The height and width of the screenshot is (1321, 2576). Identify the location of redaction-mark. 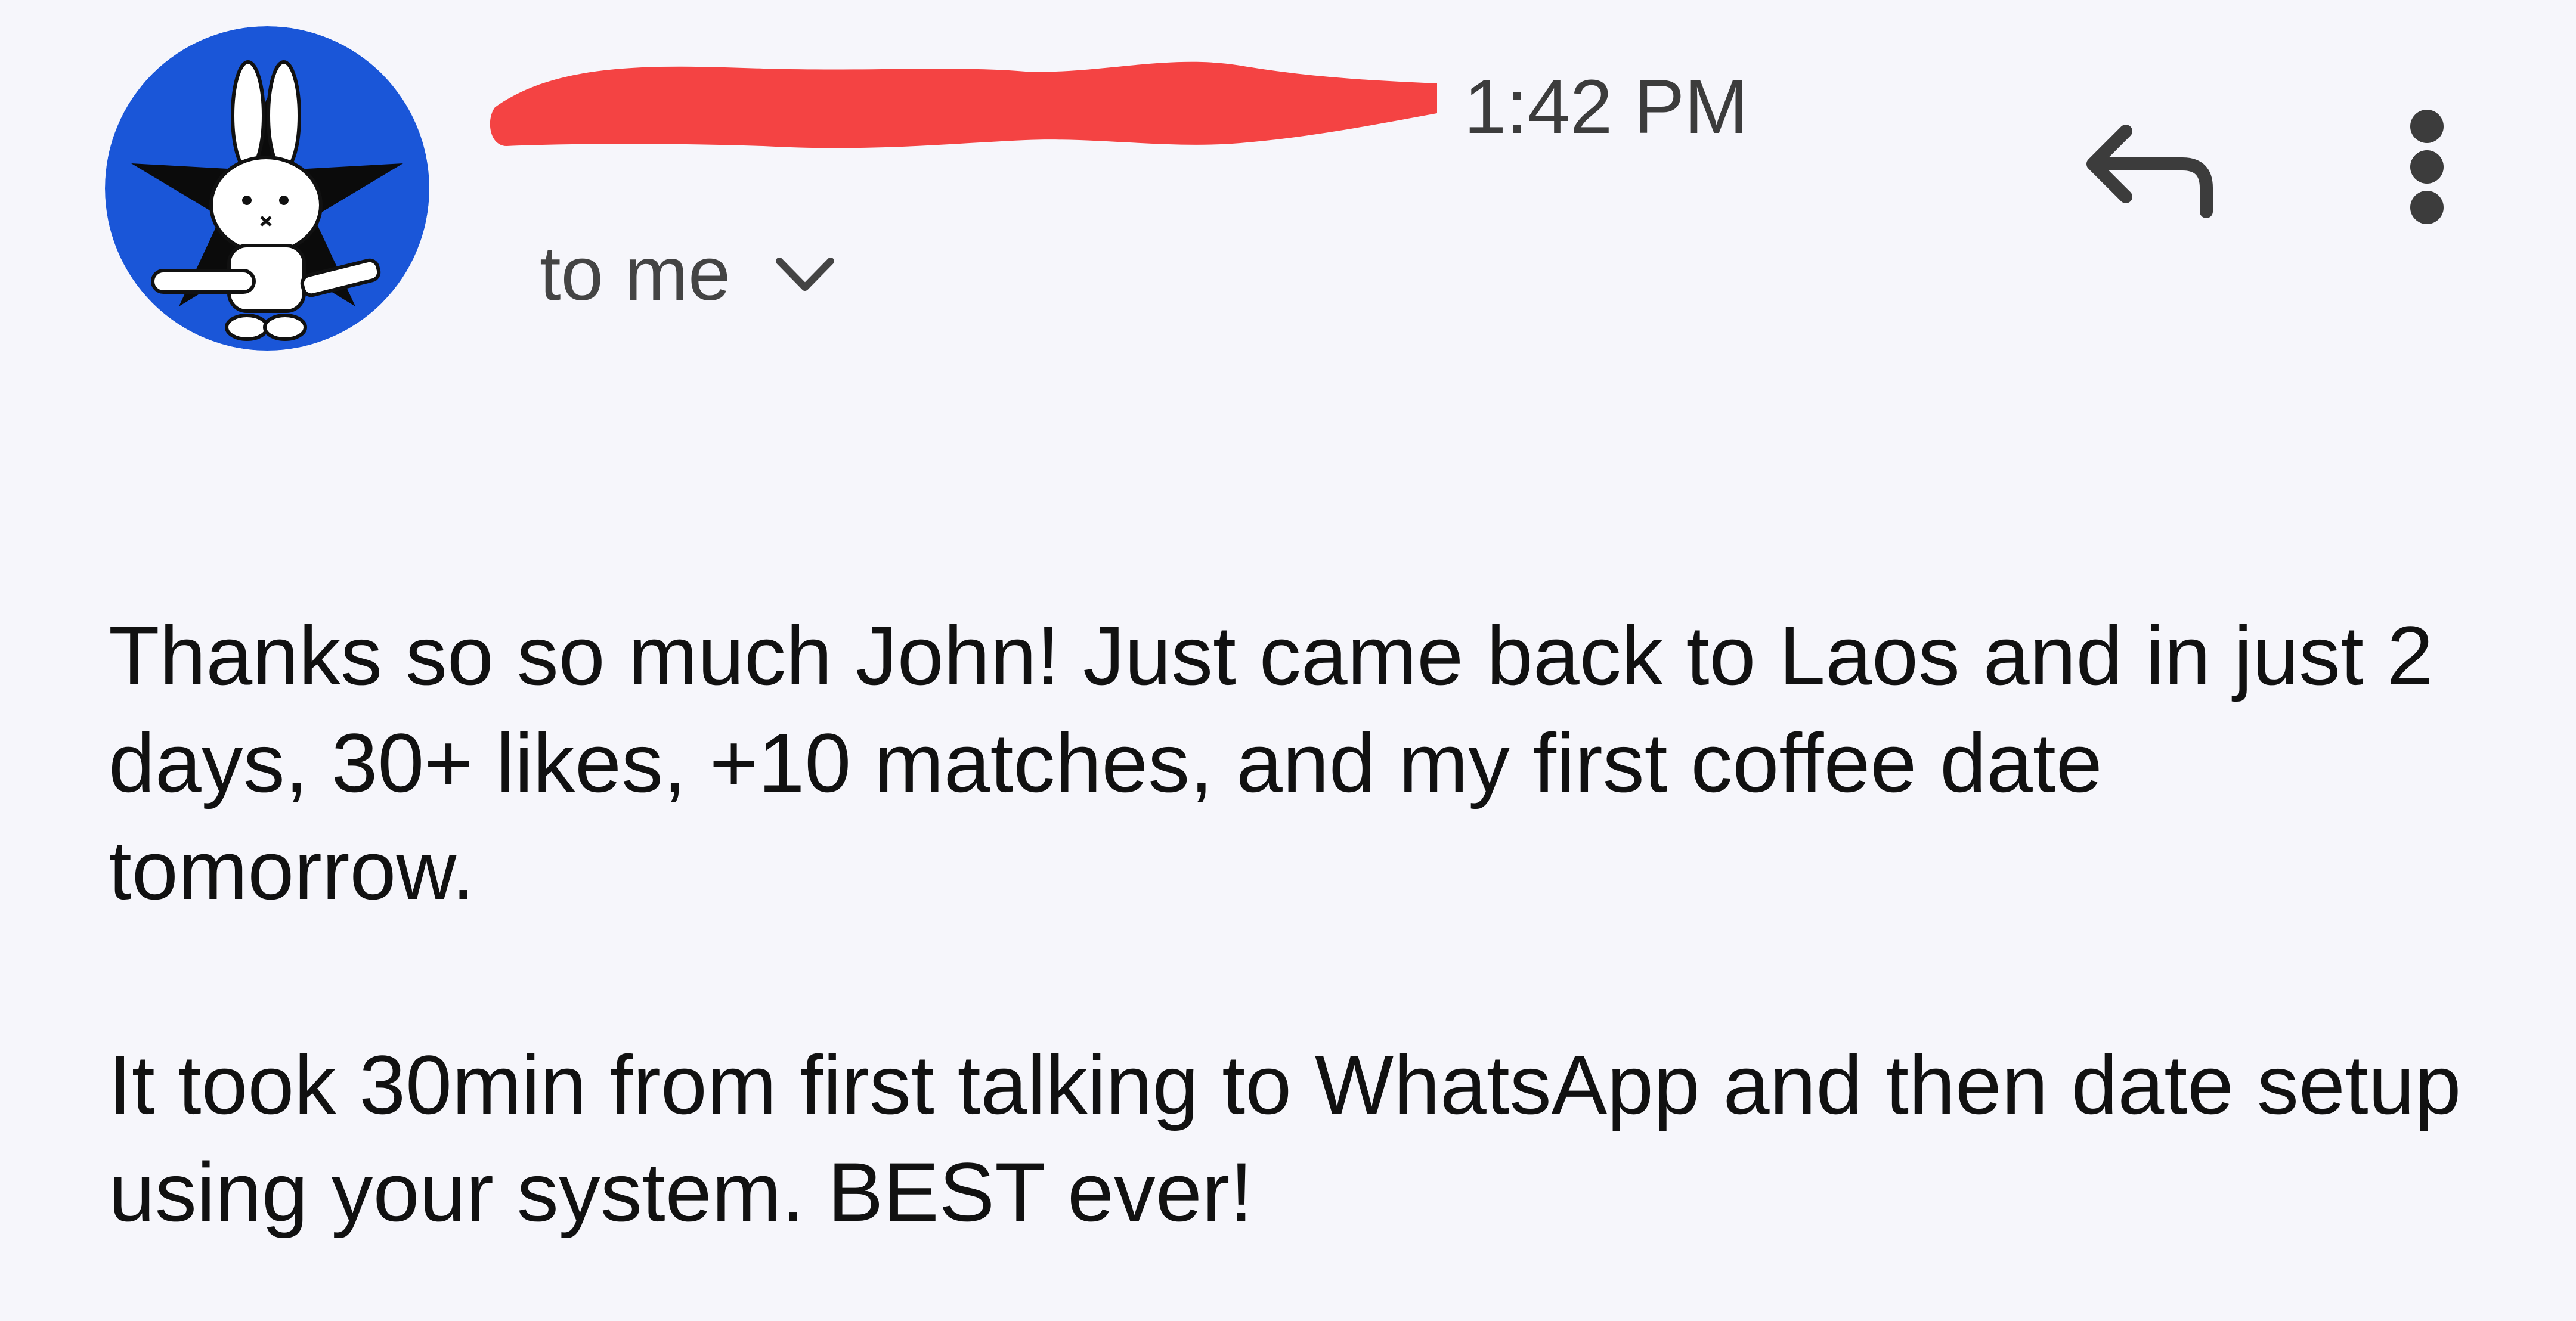
(964, 105).